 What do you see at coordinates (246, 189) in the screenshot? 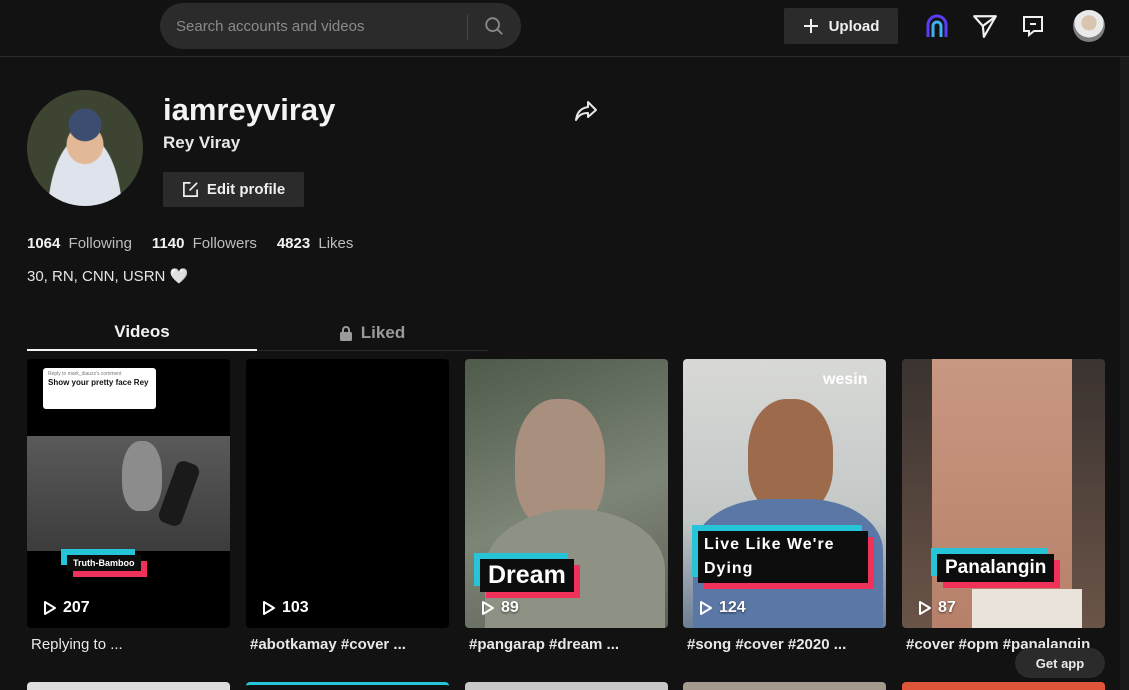
I see `edit-profile-label: Edit profile` at bounding box center [246, 189].